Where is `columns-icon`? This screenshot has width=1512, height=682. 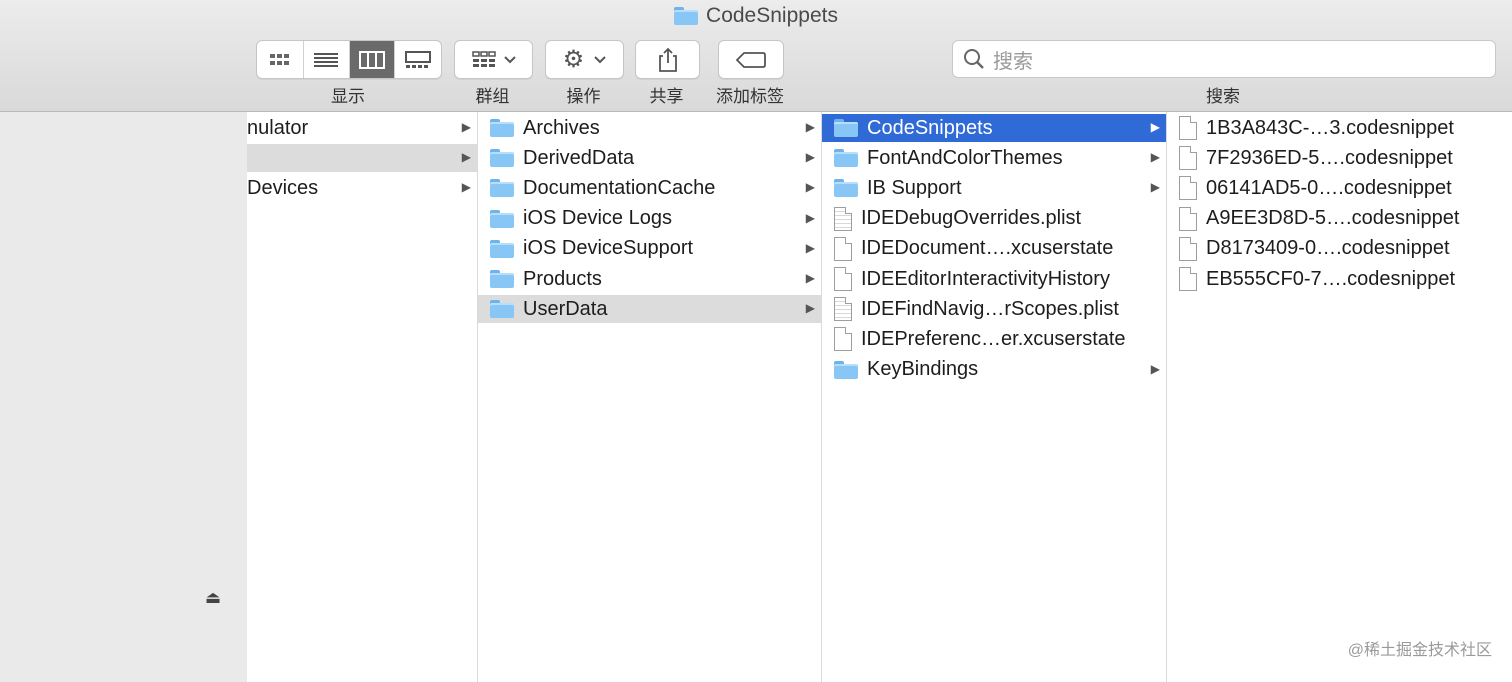
columns-icon is located at coordinates (371, 59).